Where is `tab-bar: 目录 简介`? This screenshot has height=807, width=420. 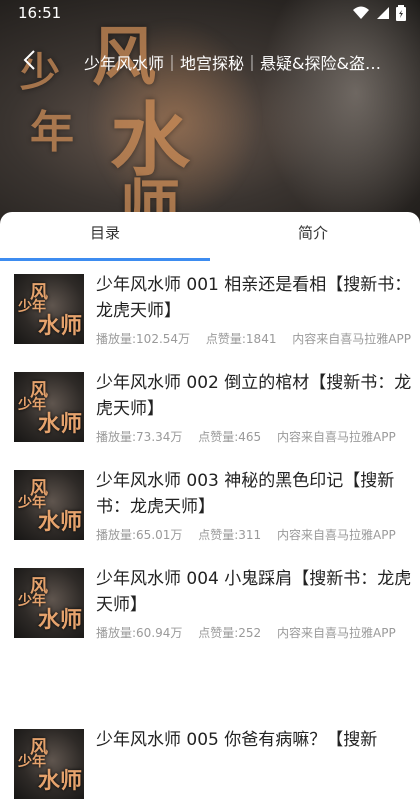 tab-bar: 目录 简介 is located at coordinates (210, 237).